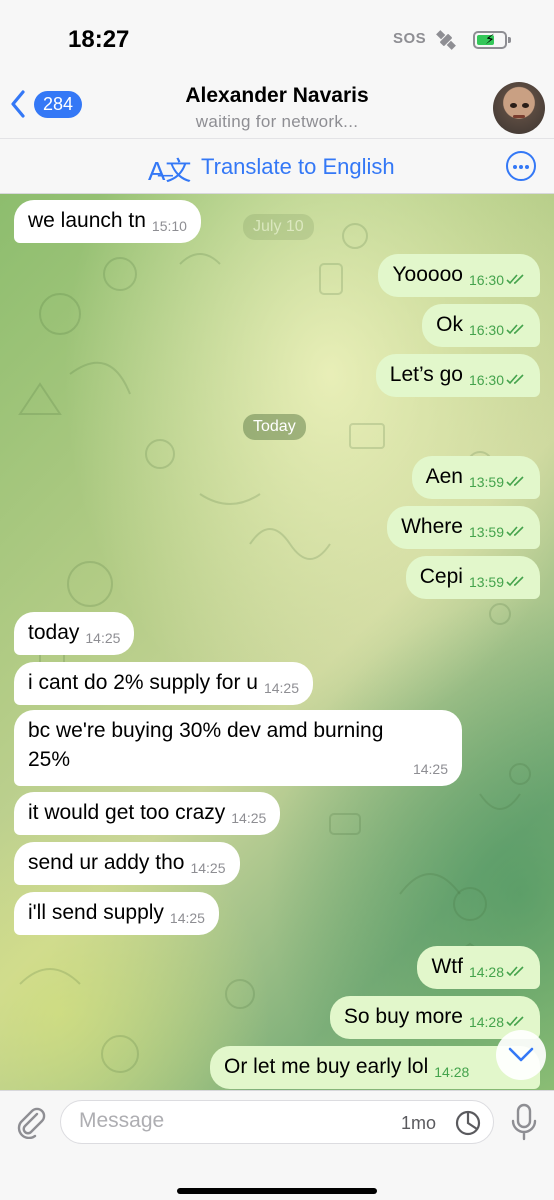 Image resolution: width=554 pixels, height=1200 pixels. What do you see at coordinates (127, 863) in the screenshot?
I see `message-incoming: send ur addy tho 14:25` at bounding box center [127, 863].